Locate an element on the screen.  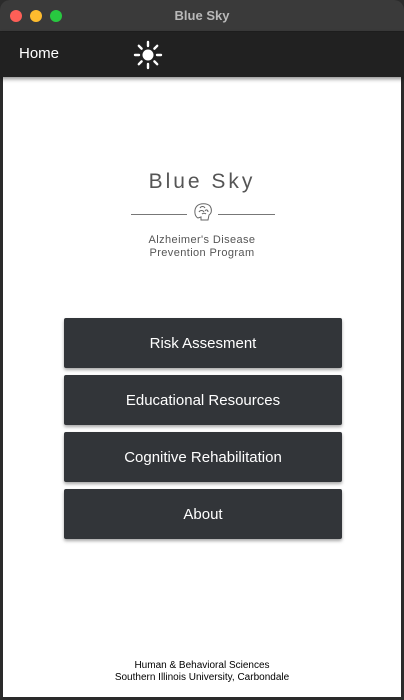
window-titlebar: Blue Sky is located at coordinates (202, 16).